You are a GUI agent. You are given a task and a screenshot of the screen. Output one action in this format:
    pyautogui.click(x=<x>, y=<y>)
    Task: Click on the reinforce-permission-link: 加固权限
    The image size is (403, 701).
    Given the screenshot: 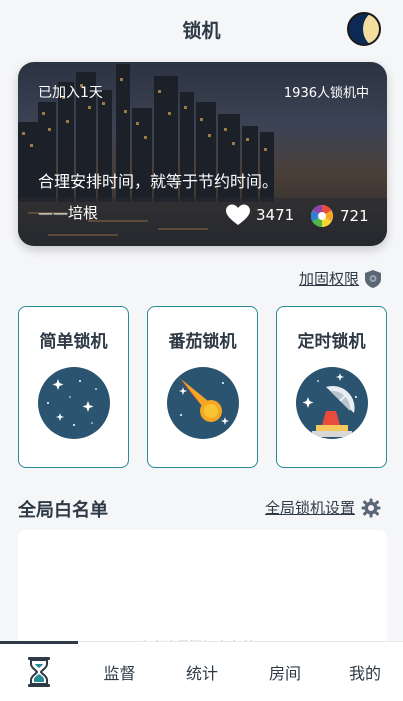 What is the action you would take?
    pyautogui.click(x=340, y=278)
    